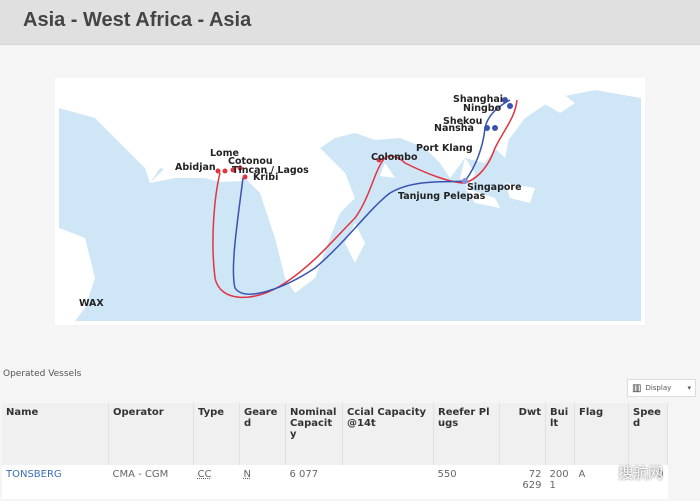  I want to click on col-speed: Speed, so click(648, 434).